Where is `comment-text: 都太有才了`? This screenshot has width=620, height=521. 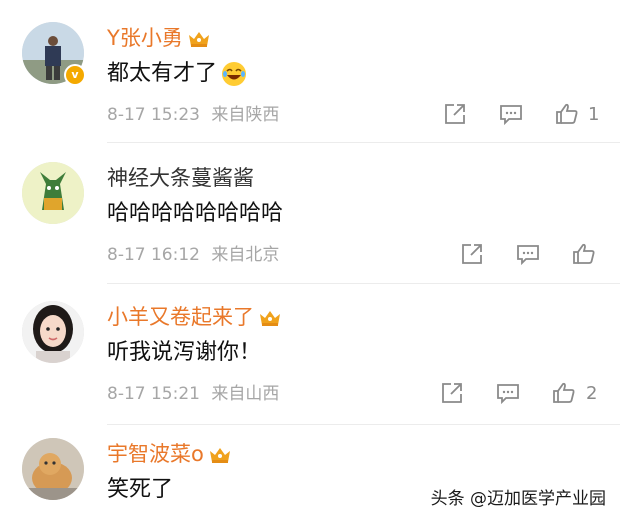 comment-text: 都太有才了 is located at coordinates (177, 74).